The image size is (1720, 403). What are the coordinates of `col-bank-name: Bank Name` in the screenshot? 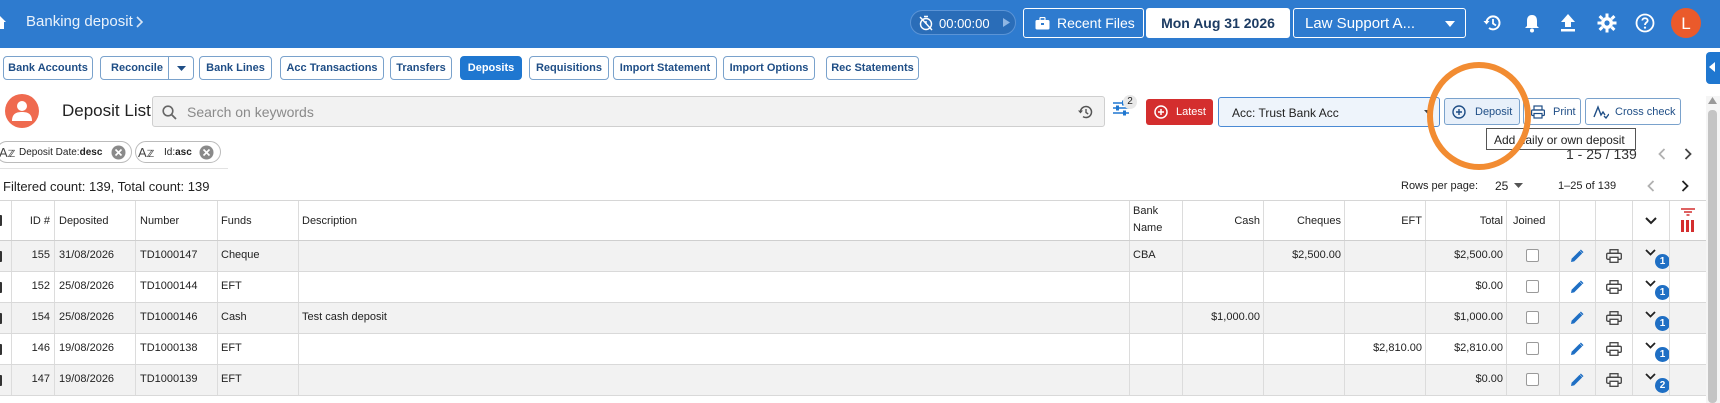 It's located at (1158, 220).